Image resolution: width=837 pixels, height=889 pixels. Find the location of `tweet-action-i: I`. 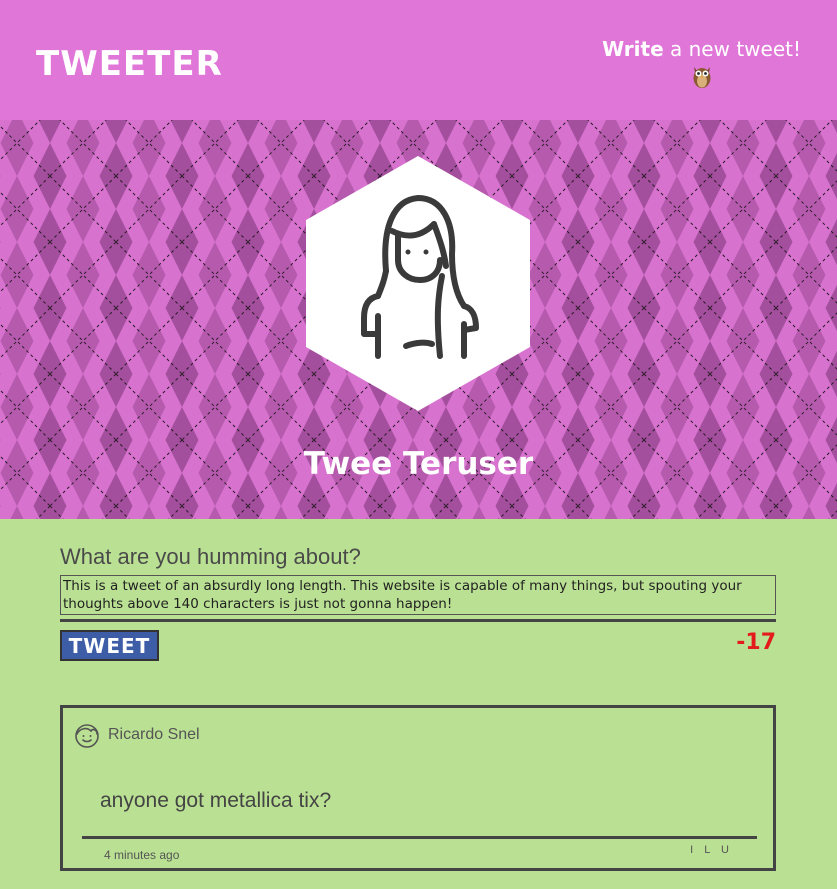

tweet-action-i: I is located at coordinates (693, 850).